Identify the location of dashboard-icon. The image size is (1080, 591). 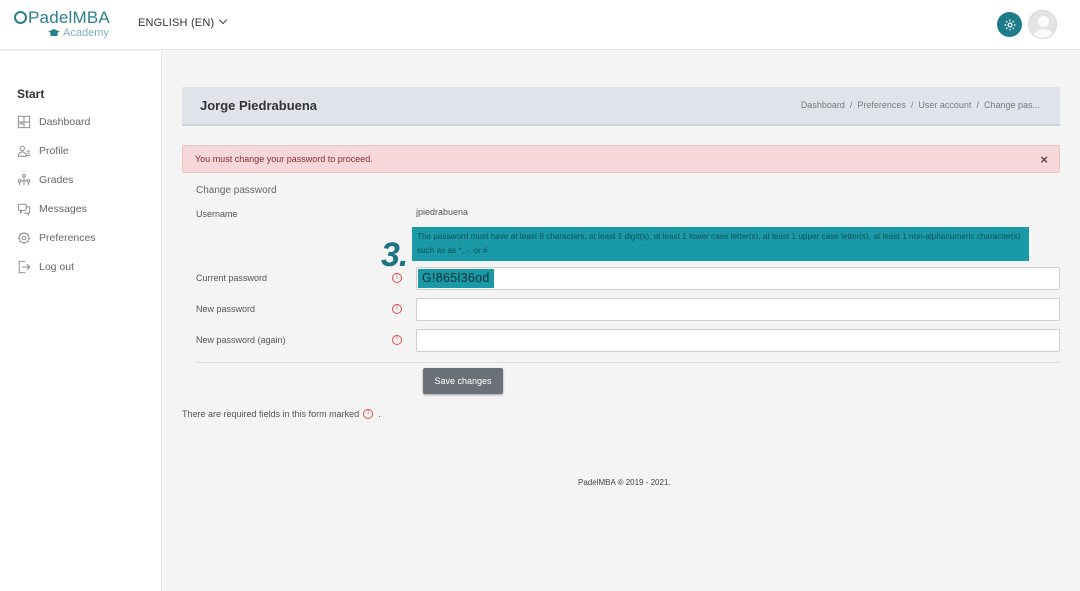
(24, 122).